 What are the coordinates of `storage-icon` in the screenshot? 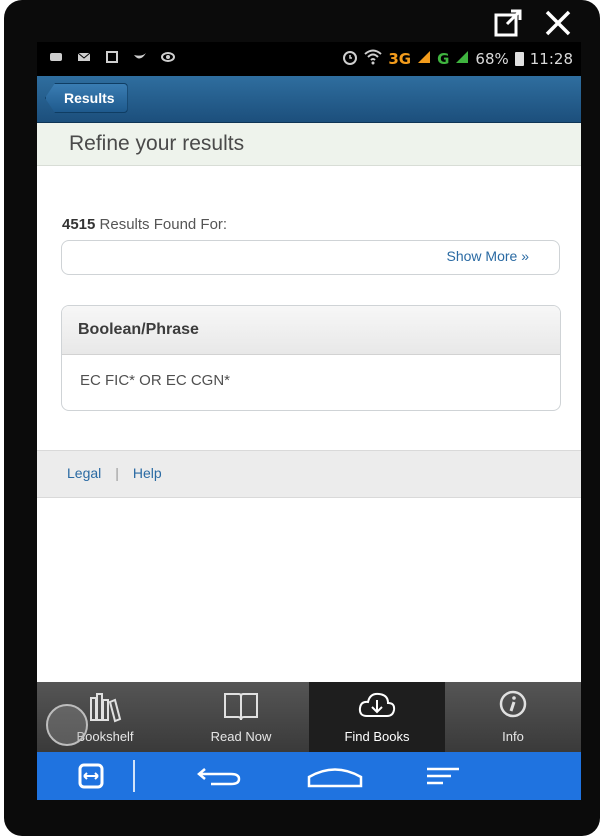 It's located at (112, 57).